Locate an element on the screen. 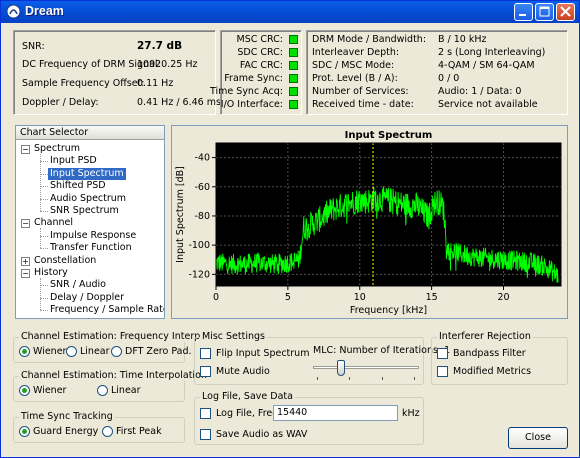  interleaver-label: Interleaver Depth: is located at coordinates (356, 52).